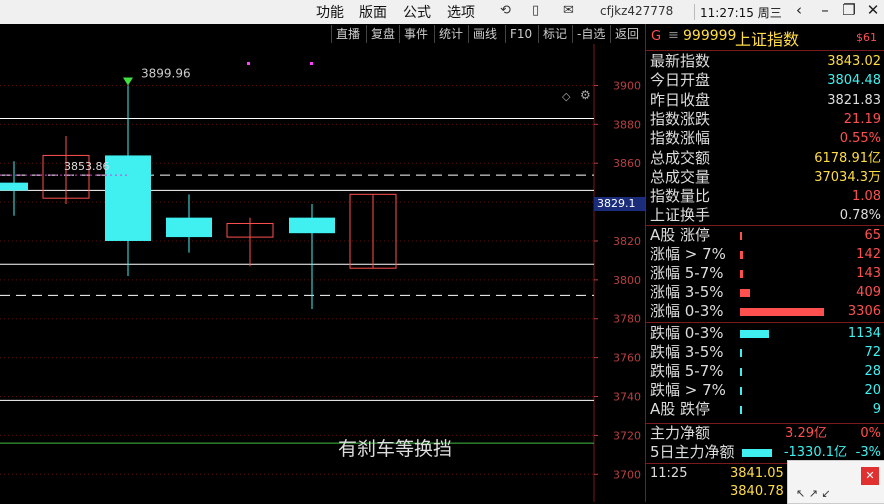  I want to click on stock-code: 999999, so click(710, 36).